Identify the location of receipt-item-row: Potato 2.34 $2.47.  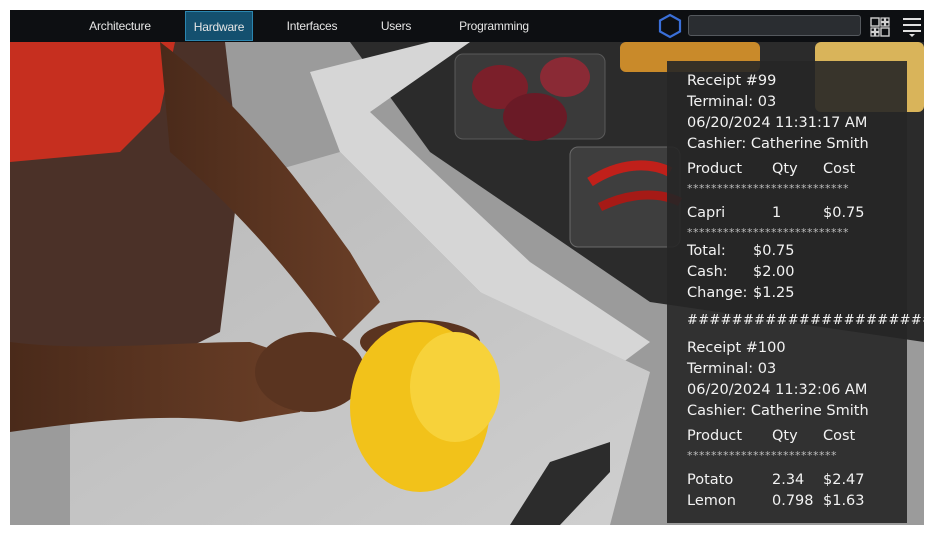
(787, 480).